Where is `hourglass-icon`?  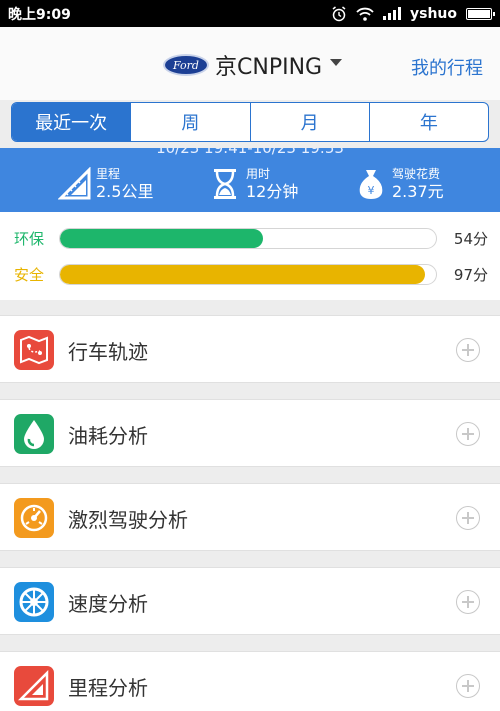
hourglass-icon is located at coordinates (225, 184).